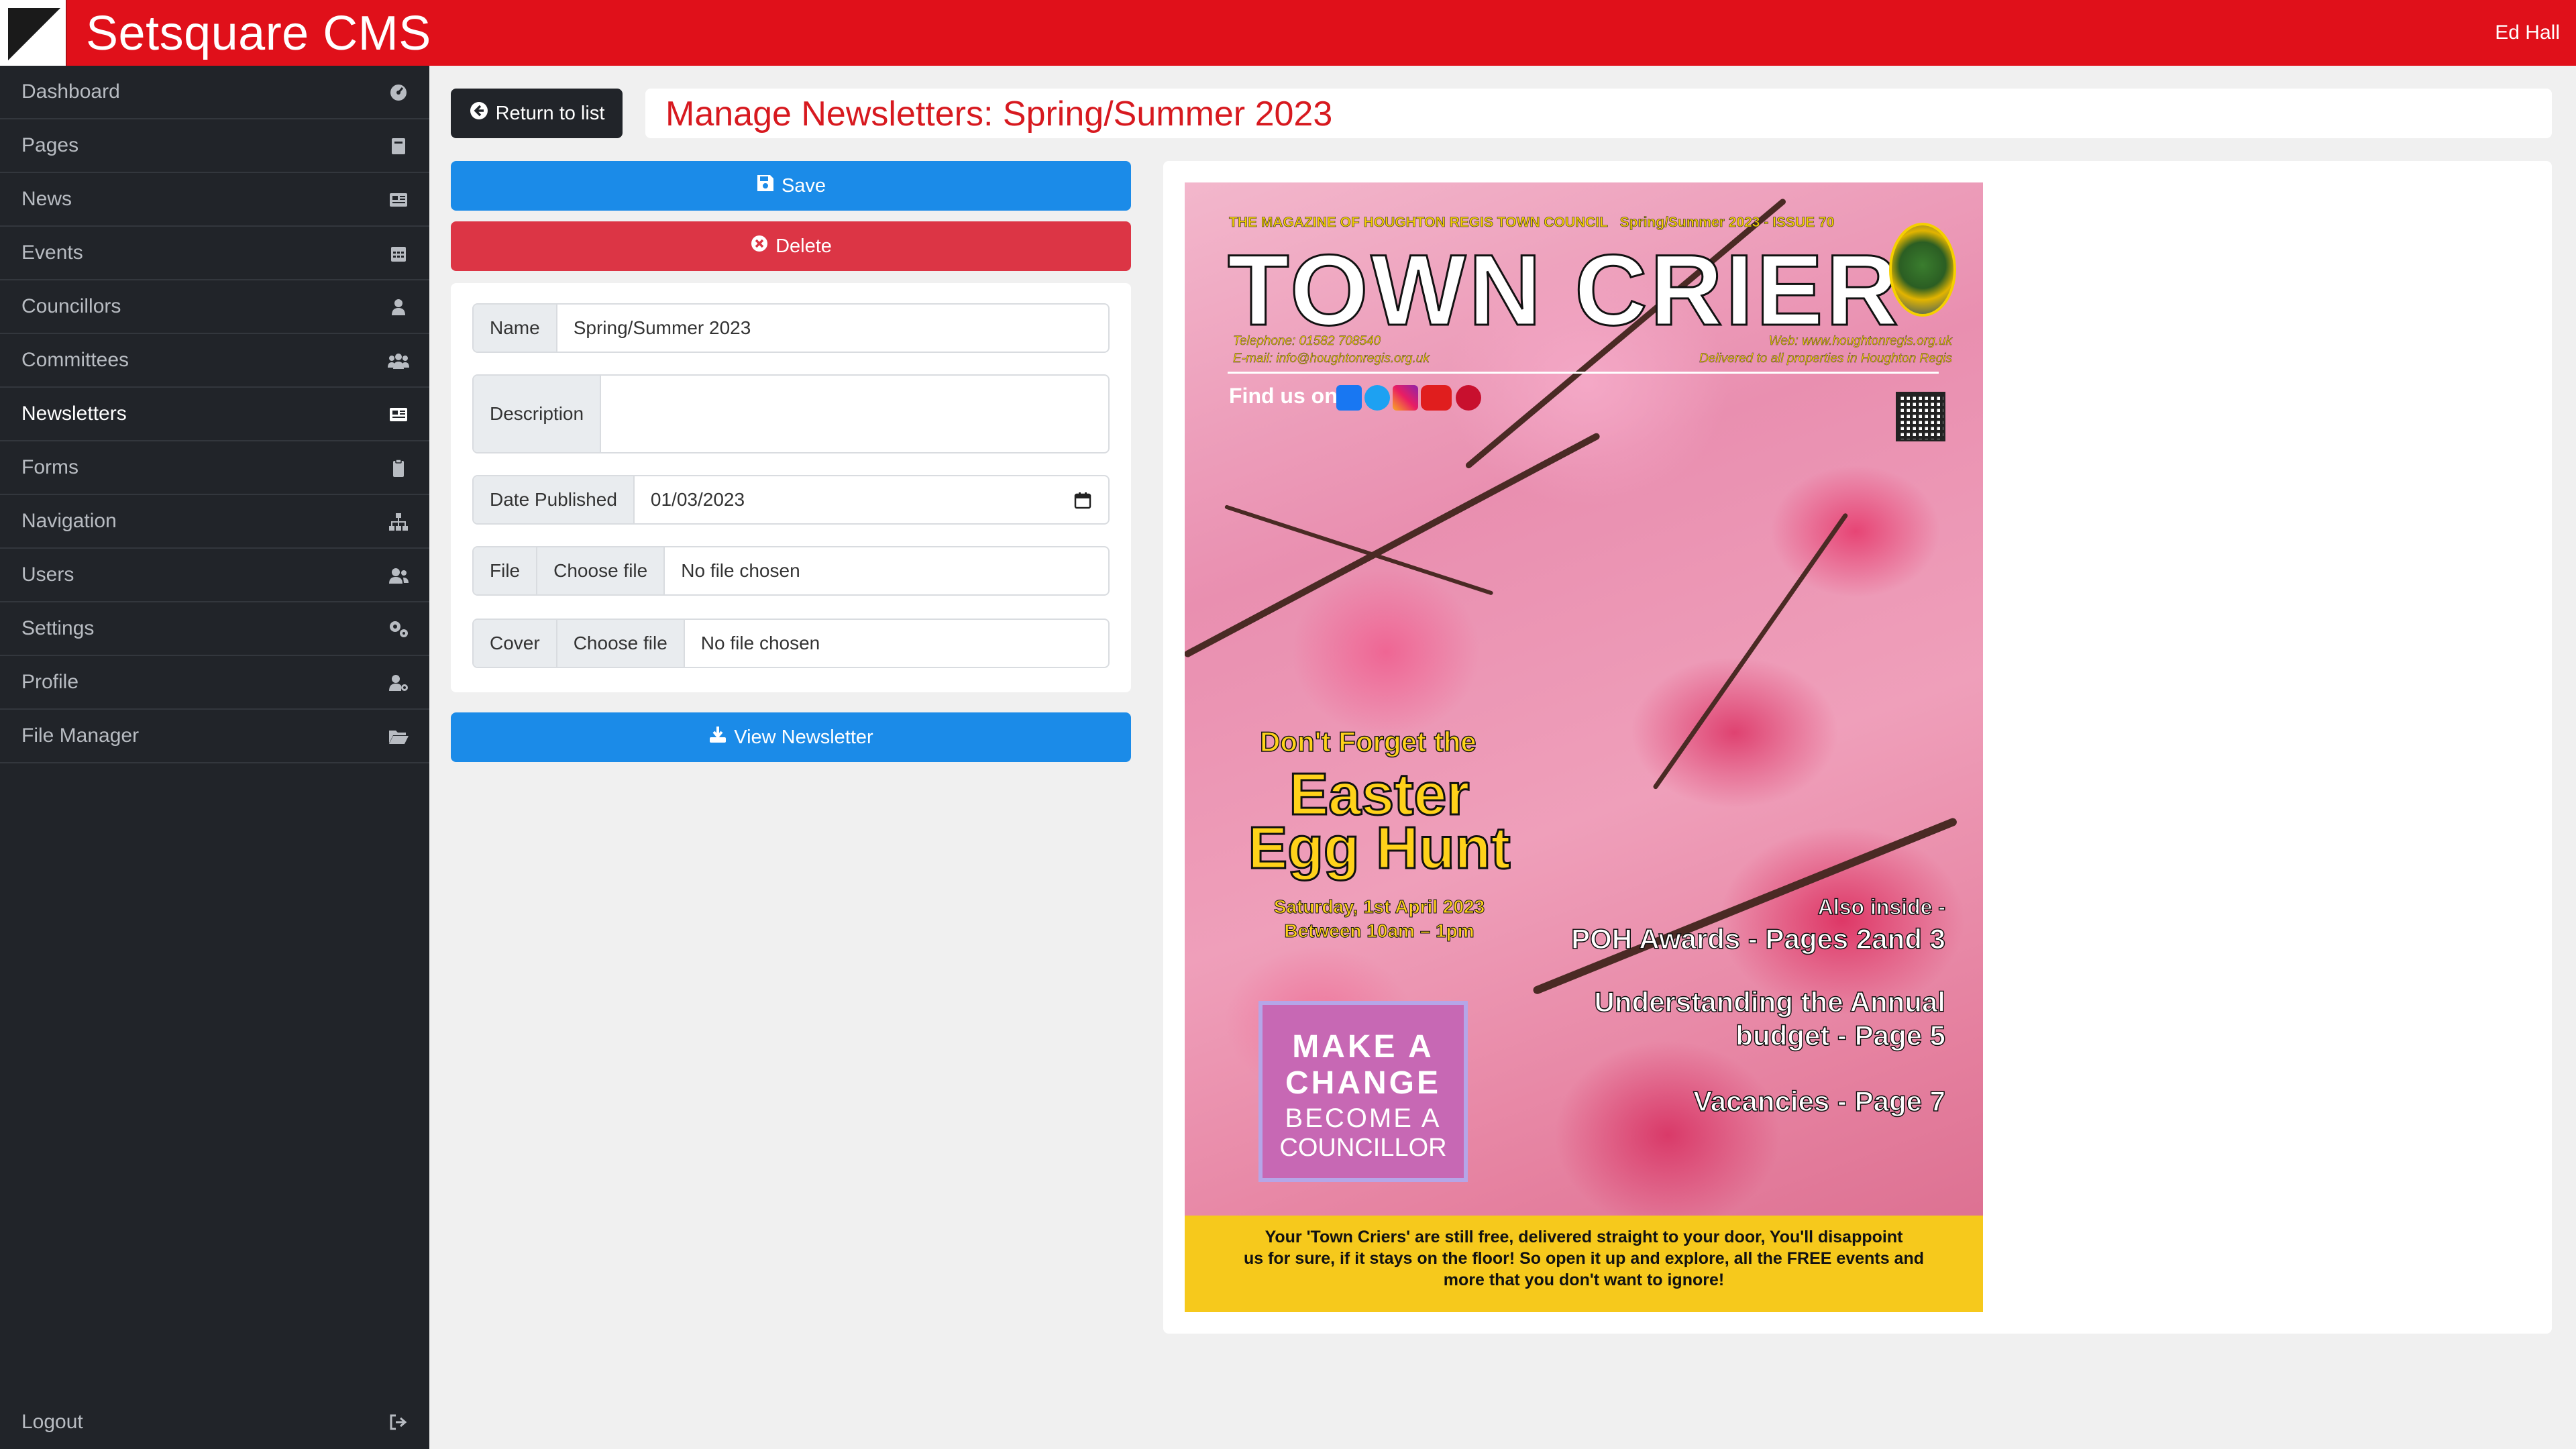 The image size is (2576, 1449). Describe the element at coordinates (854, 414) in the screenshot. I see `description-textarea` at that location.